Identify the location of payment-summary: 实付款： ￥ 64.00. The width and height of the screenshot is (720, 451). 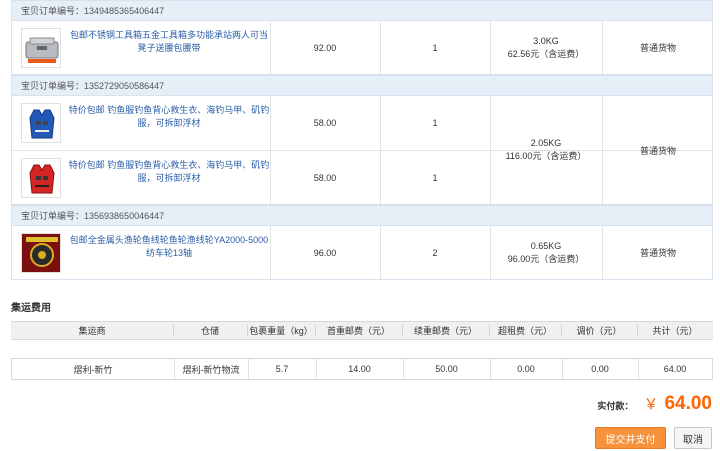
(654, 404).